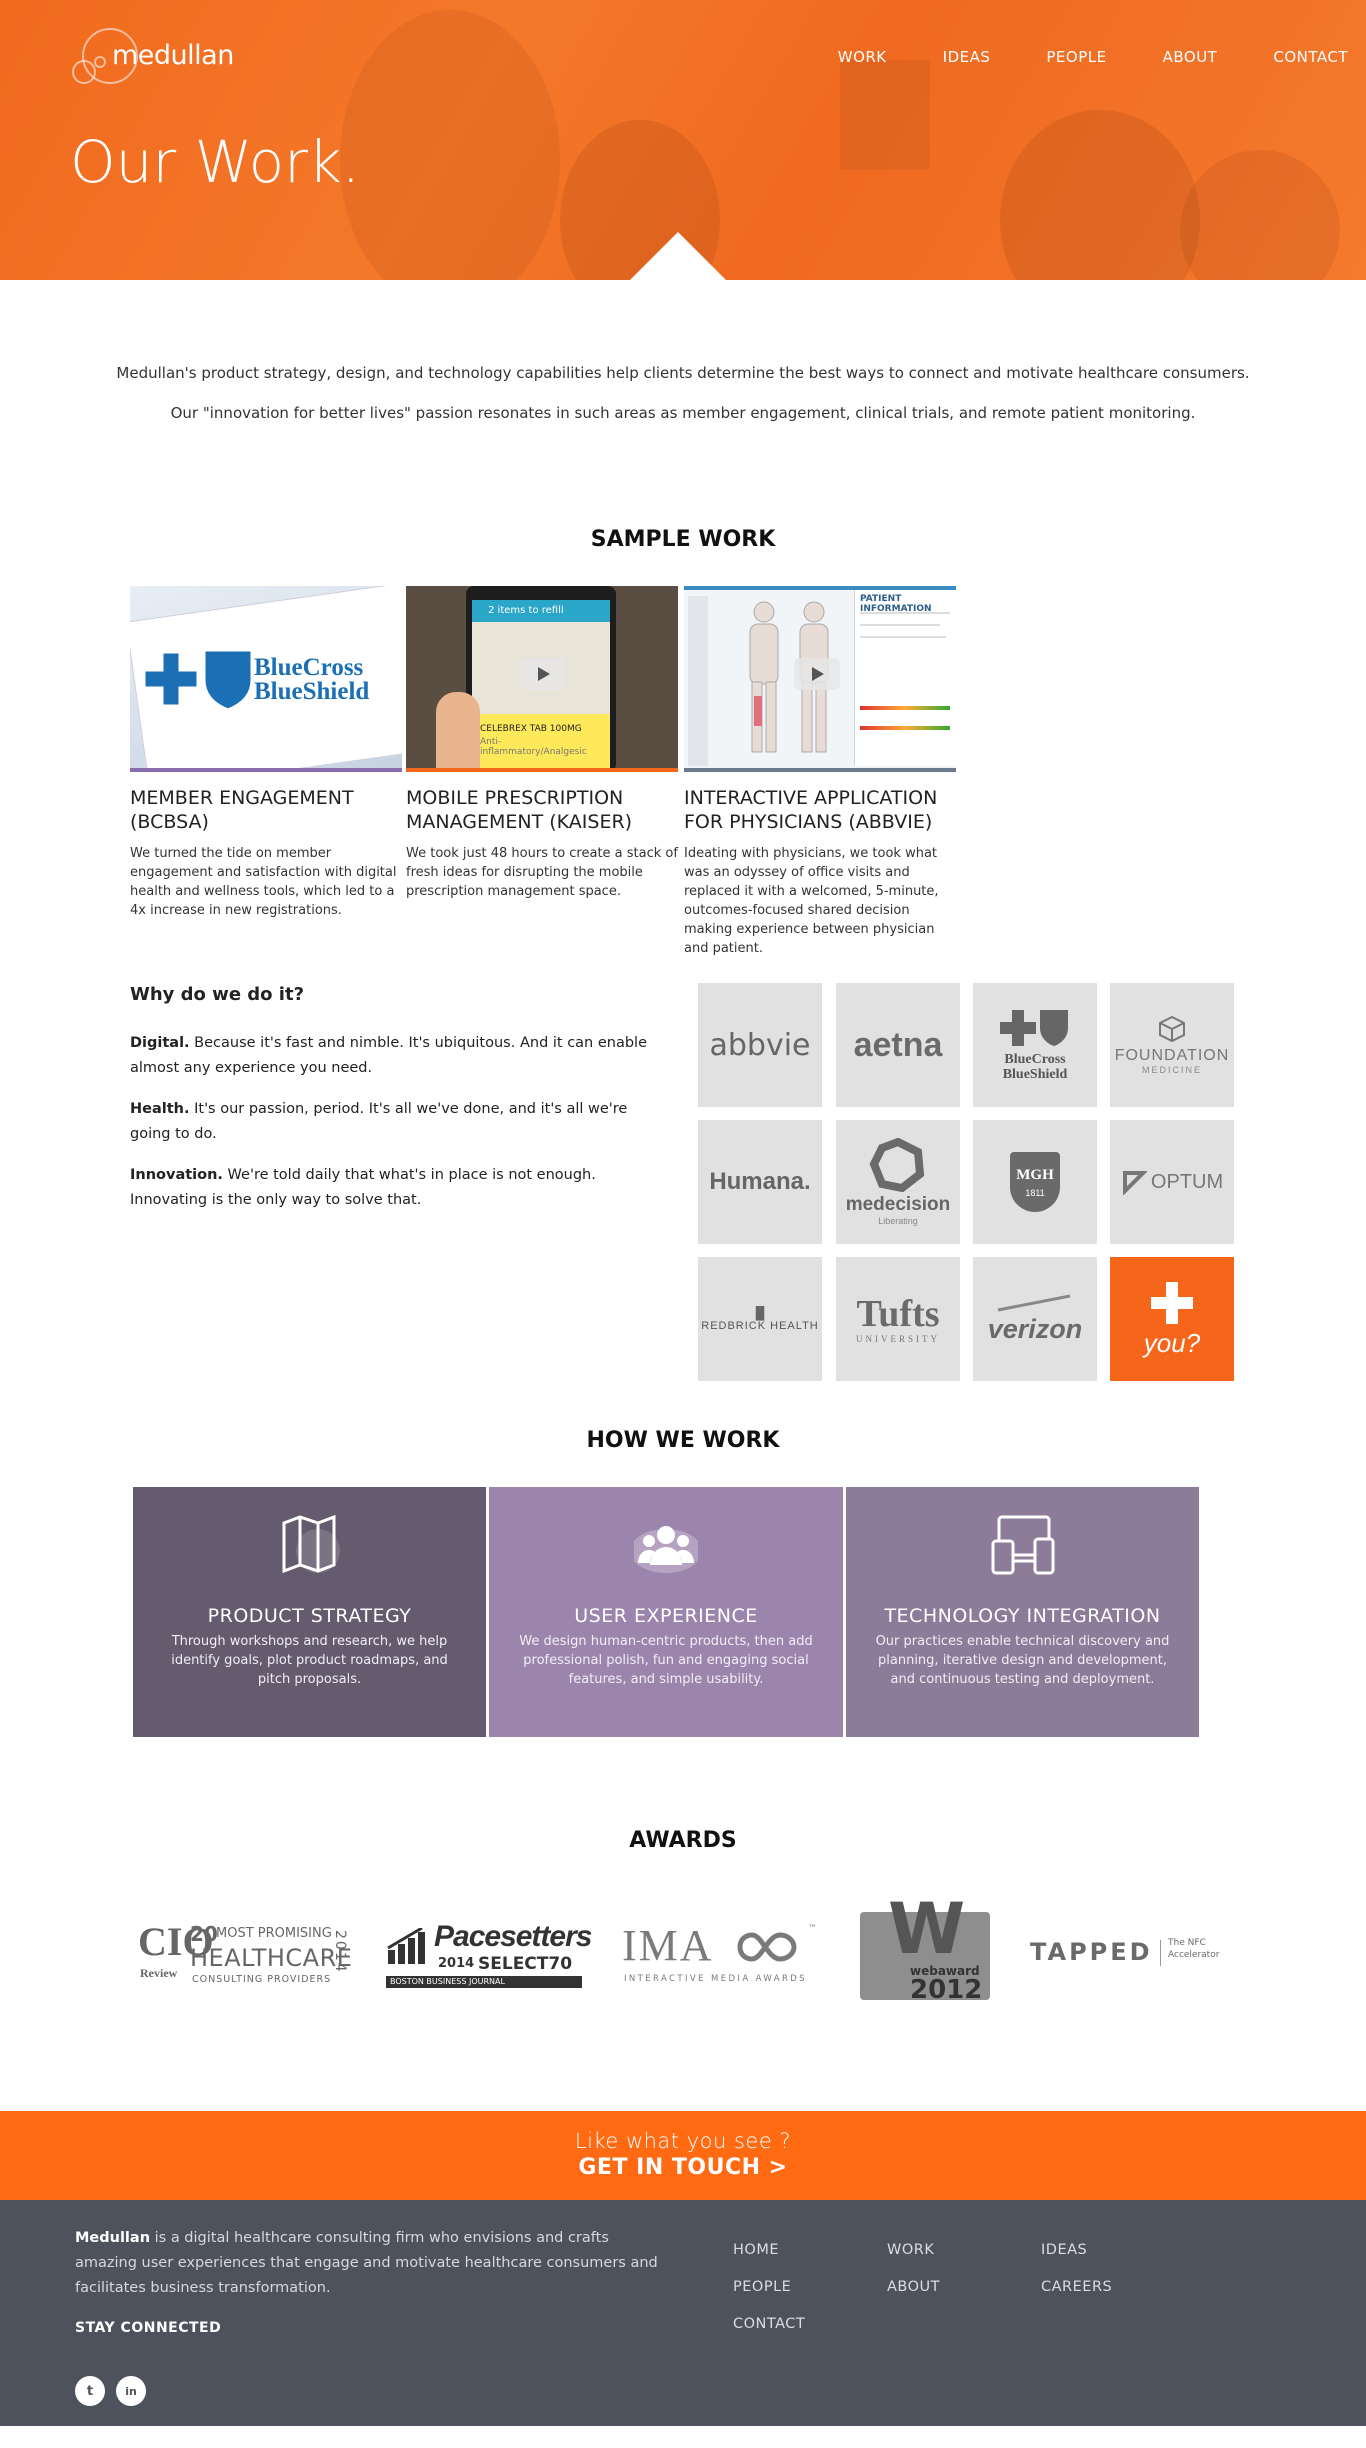 The image size is (1366, 2448). Describe the element at coordinates (1022, 1616) in the screenshot. I see `card-title: TECHNOLOGY INTEGRATION` at that location.